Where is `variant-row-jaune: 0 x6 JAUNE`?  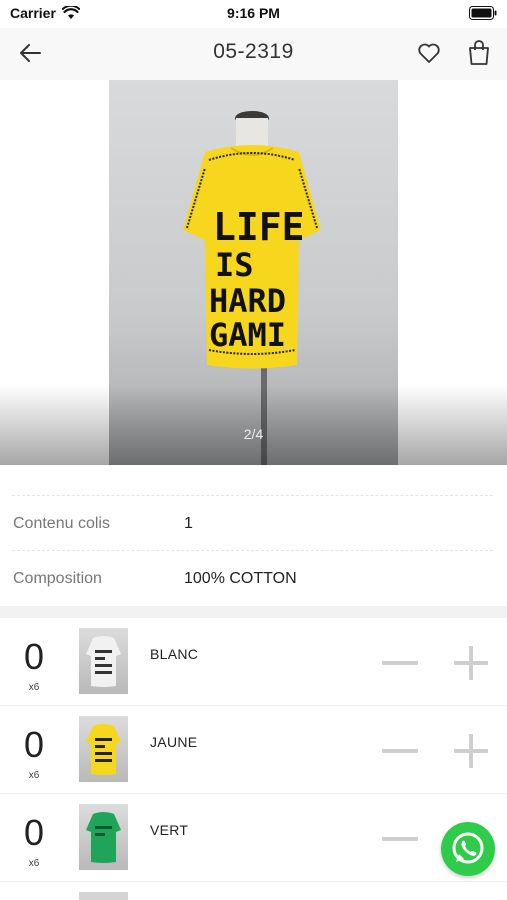 variant-row-jaune: 0 x6 JAUNE is located at coordinates (253, 750).